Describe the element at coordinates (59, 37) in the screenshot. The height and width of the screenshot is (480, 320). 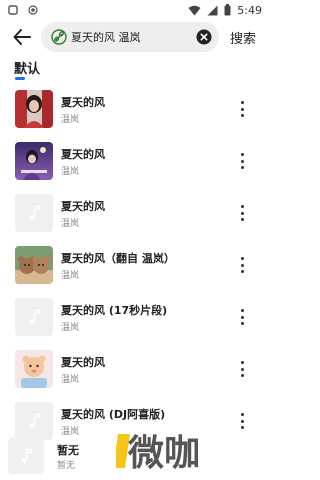
I see `link-icon` at that location.